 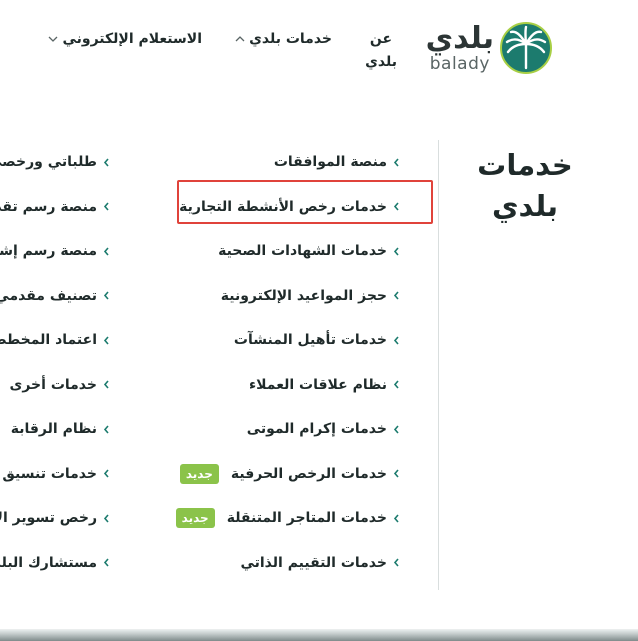 I want to click on nav-electronic-inquiry: الاستعلام الإلكتروني, so click(x=125, y=39).